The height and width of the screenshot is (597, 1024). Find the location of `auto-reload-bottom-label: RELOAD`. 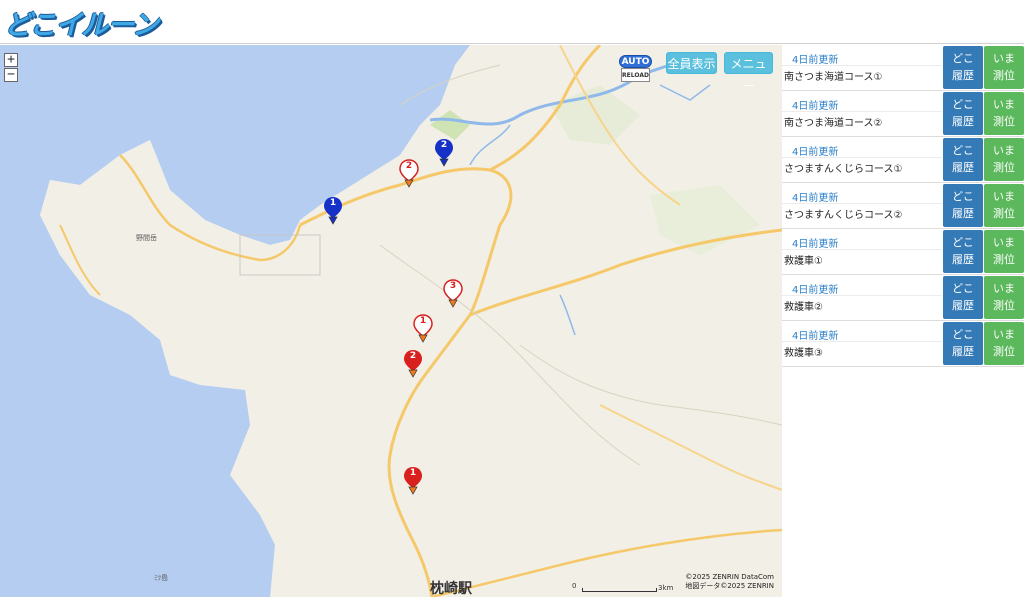

auto-reload-bottom-label: RELOAD is located at coordinates (635, 75).